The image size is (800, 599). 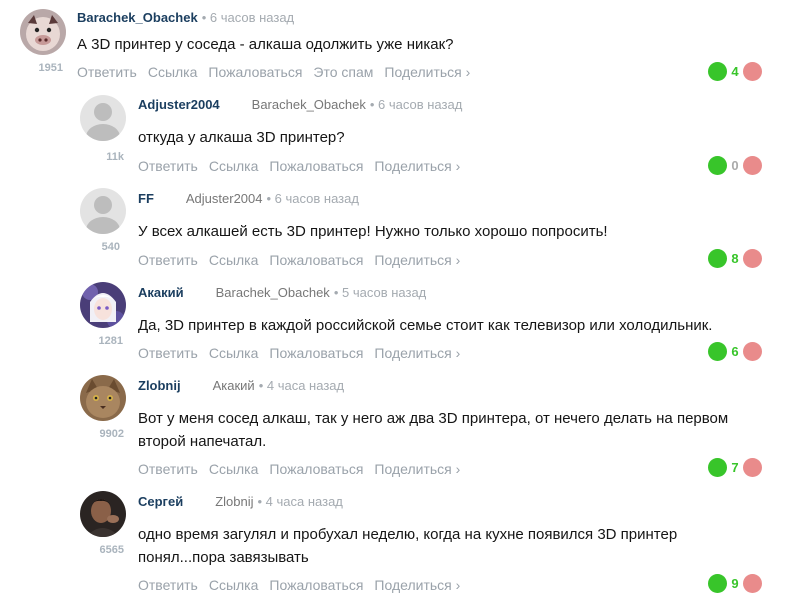 I want to click on comment-score: 4, so click(x=735, y=71).